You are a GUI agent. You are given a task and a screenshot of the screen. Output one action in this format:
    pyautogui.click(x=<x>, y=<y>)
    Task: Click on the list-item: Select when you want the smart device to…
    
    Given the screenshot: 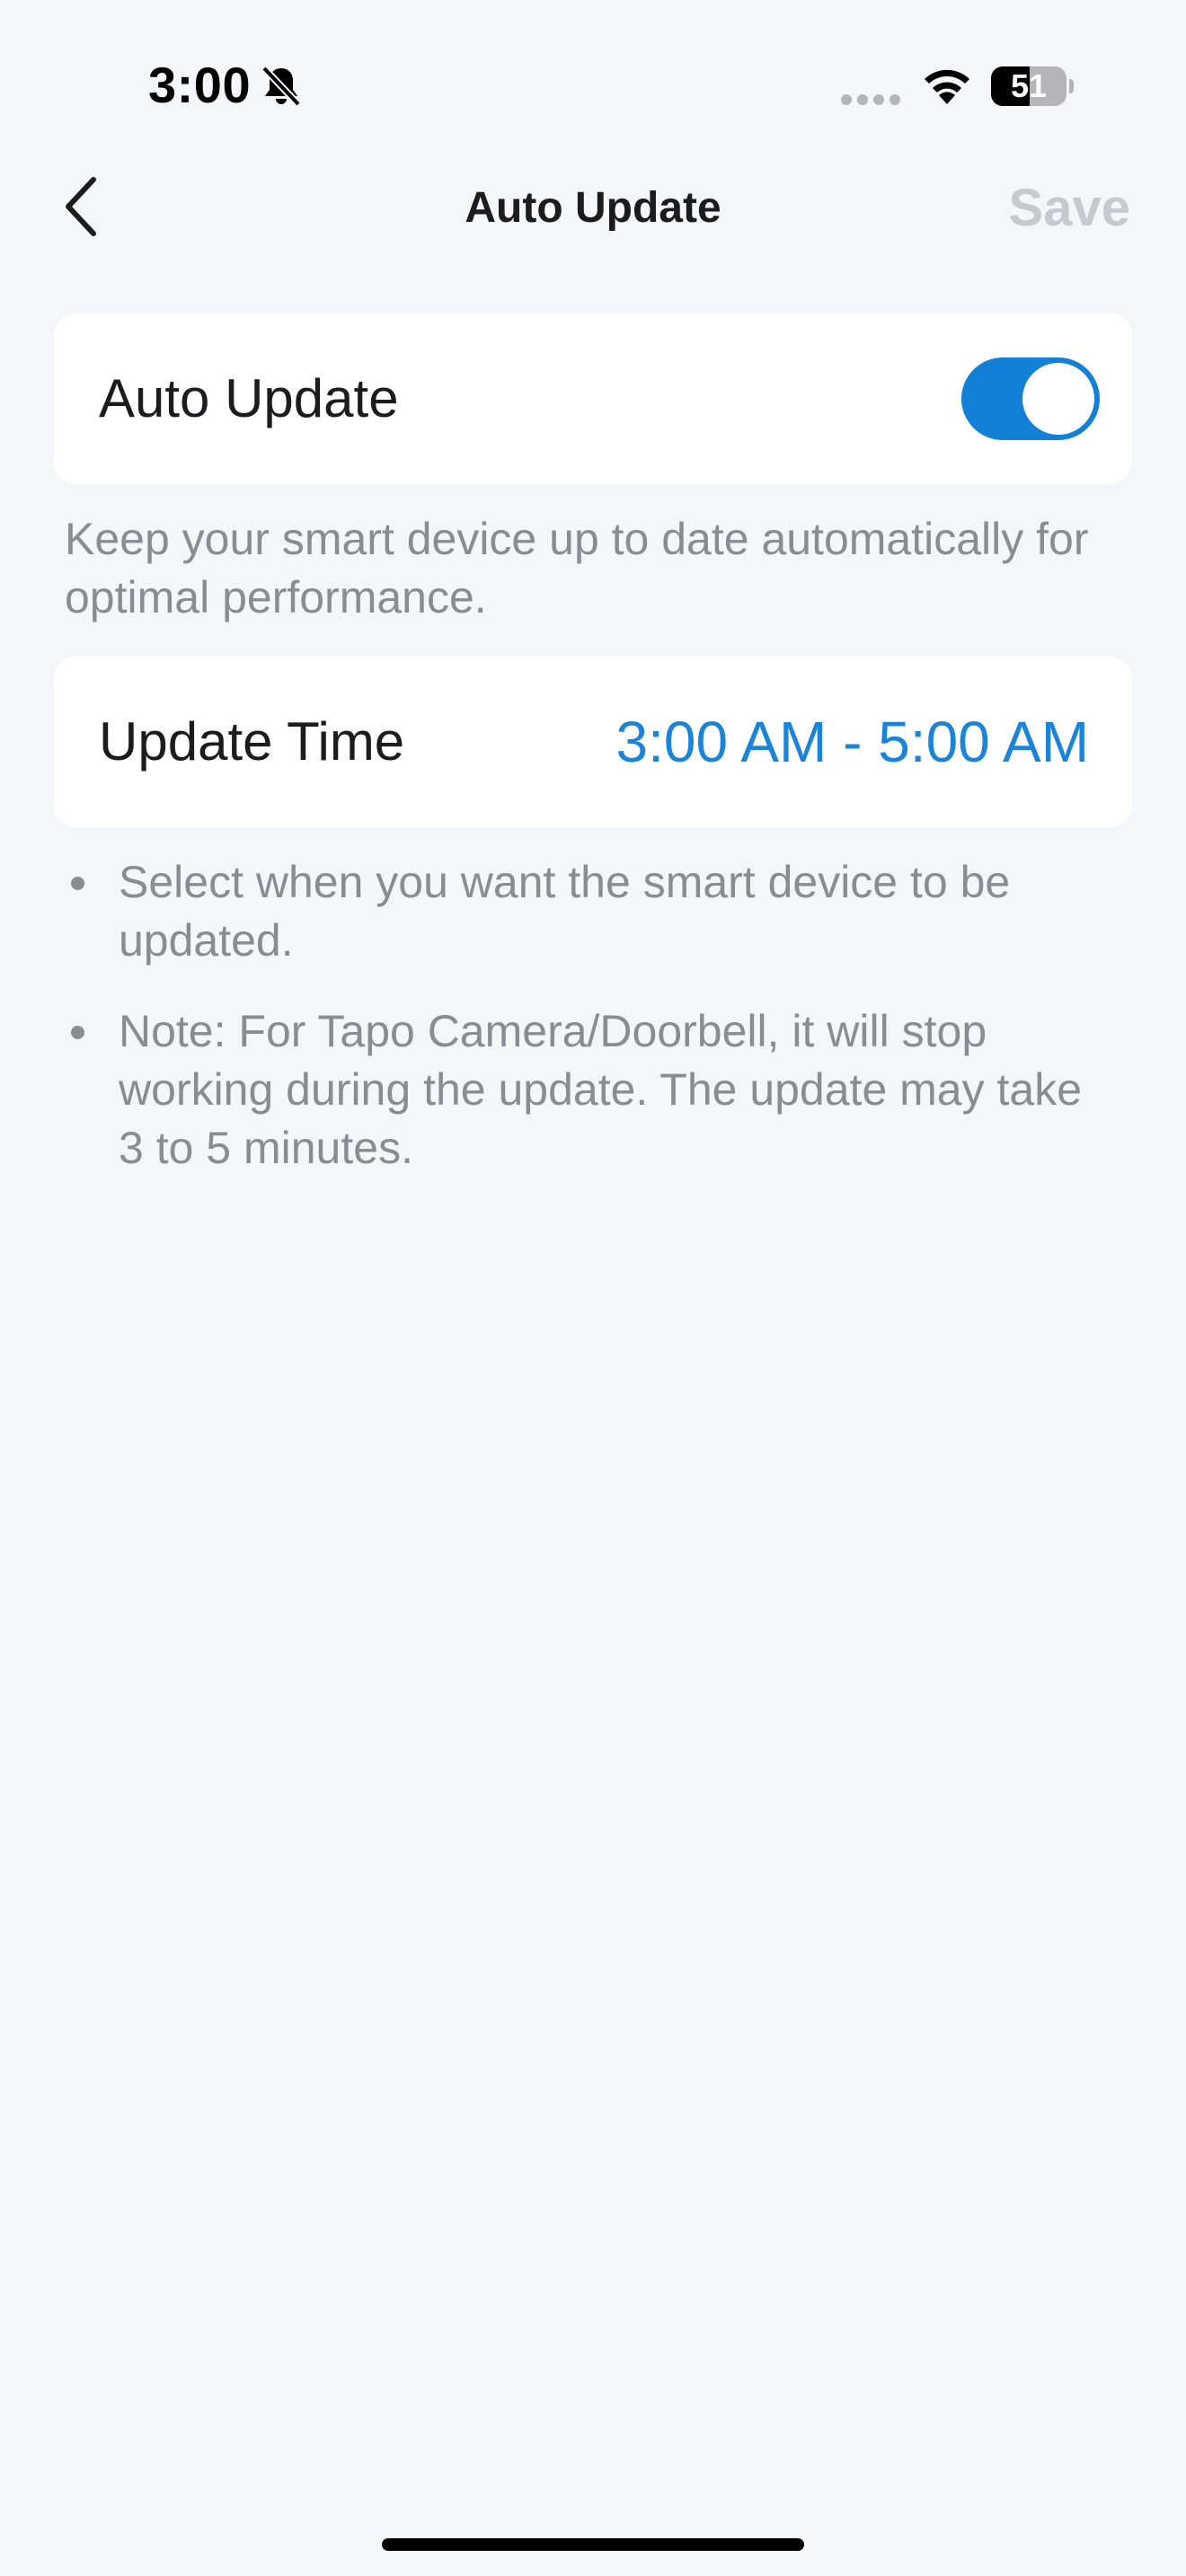 What is the action you would take?
    pyautogui.click(x=589, y=911)
    